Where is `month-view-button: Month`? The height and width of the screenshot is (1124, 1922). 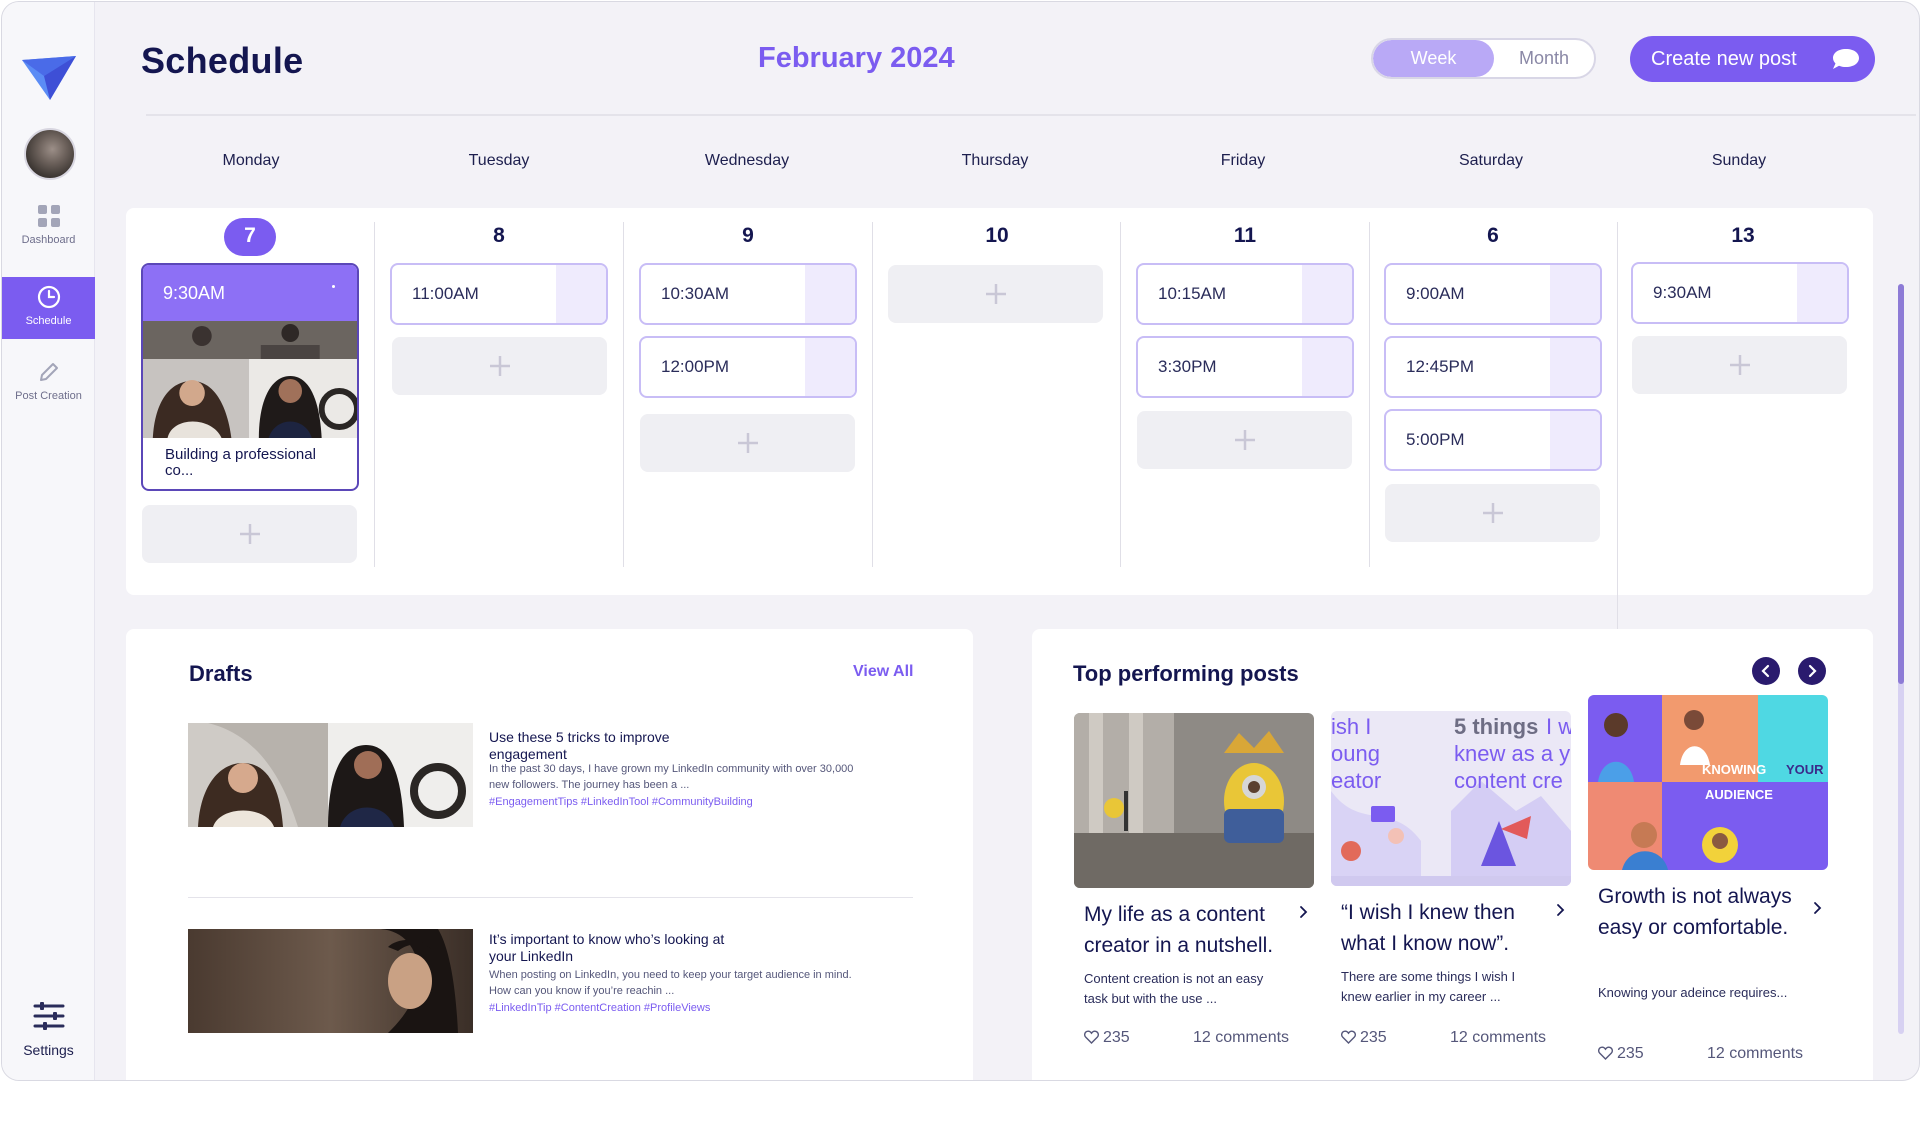 month-view-button: Month is located at coordinates (1544, 58).